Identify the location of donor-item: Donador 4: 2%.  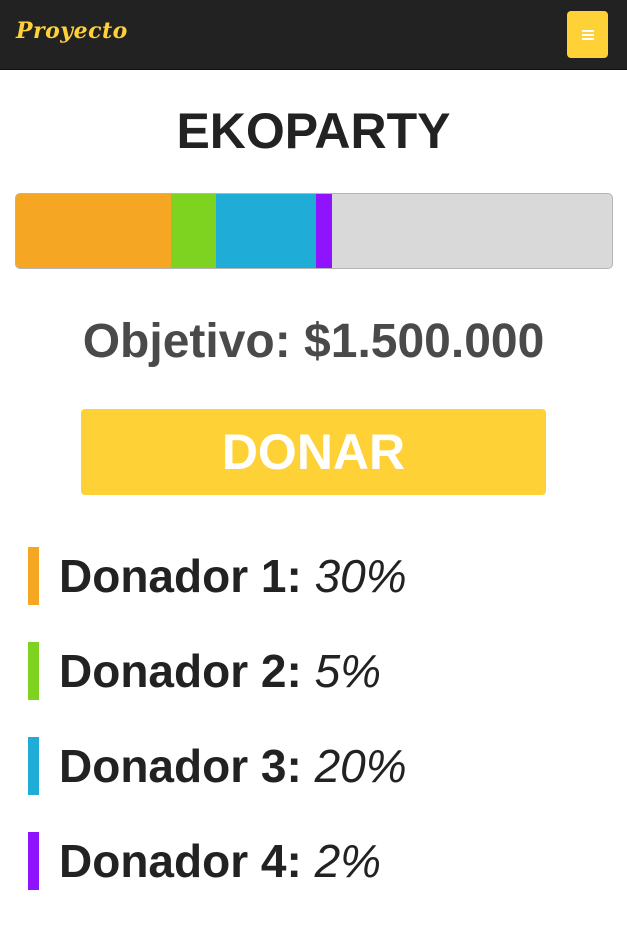
(318, 861).